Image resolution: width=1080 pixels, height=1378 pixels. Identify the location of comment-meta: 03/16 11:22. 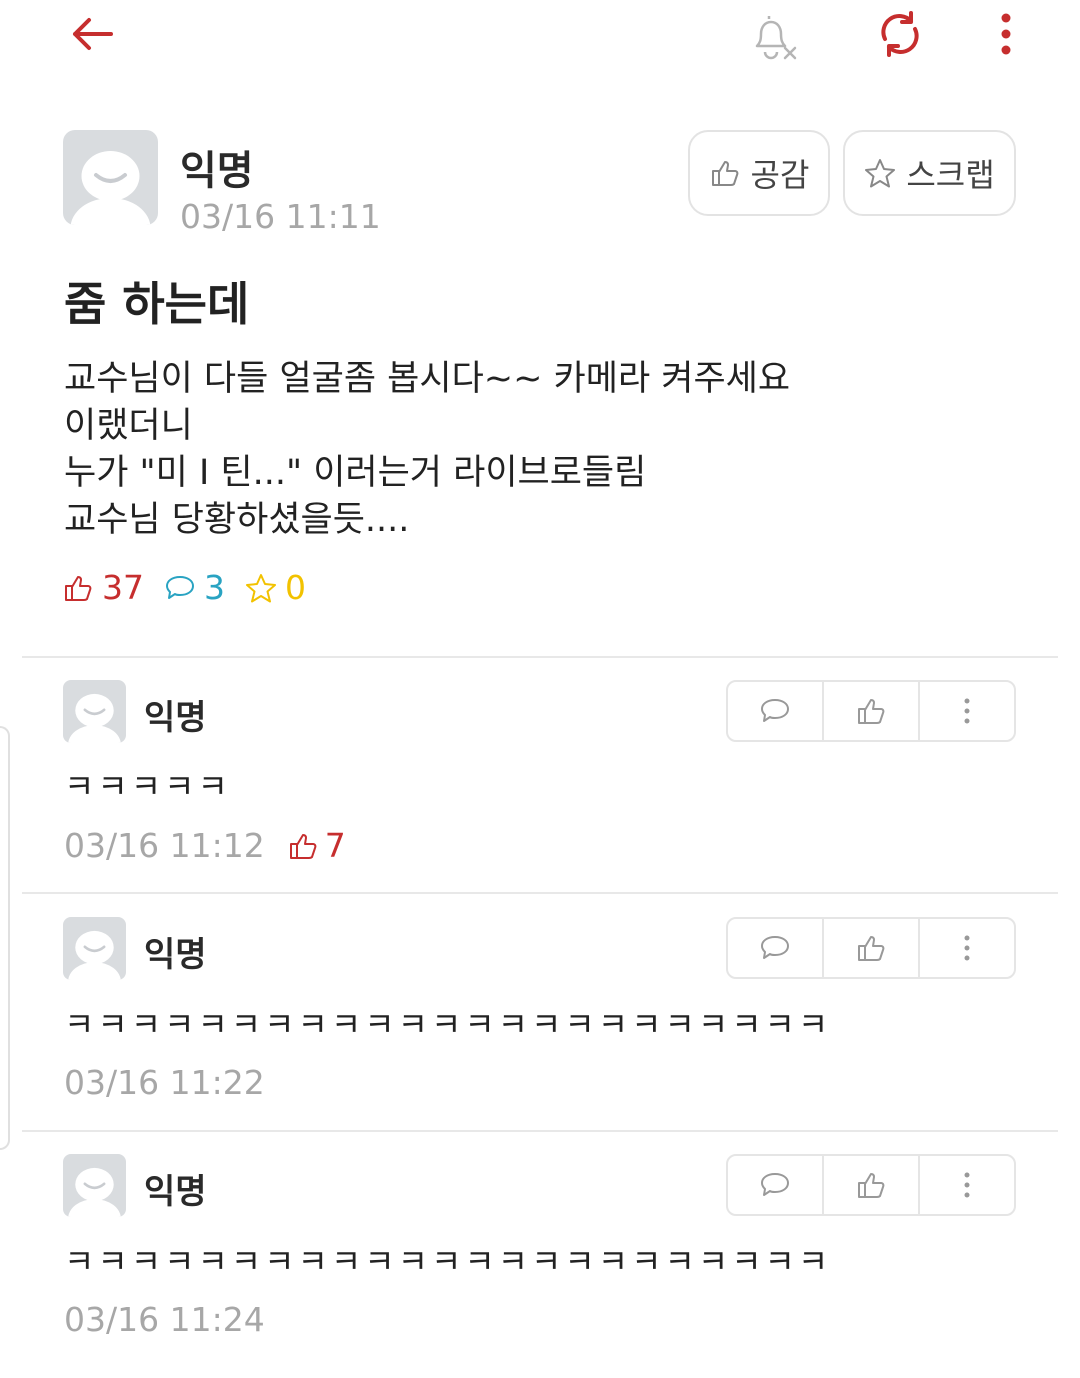
(164, 1082).